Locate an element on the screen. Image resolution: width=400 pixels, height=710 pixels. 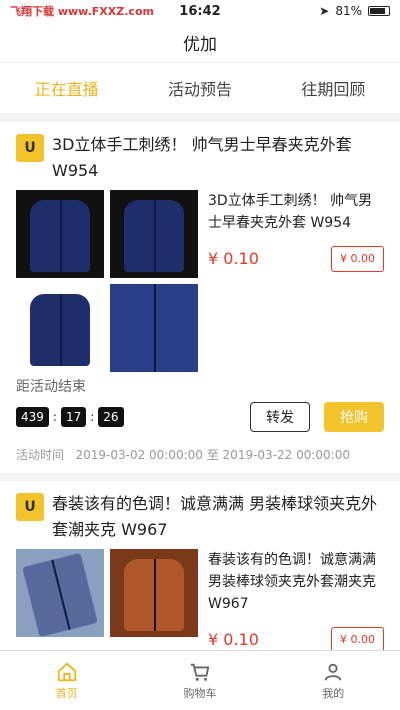
share-button: 转发 is located at coordinates (280, 417).